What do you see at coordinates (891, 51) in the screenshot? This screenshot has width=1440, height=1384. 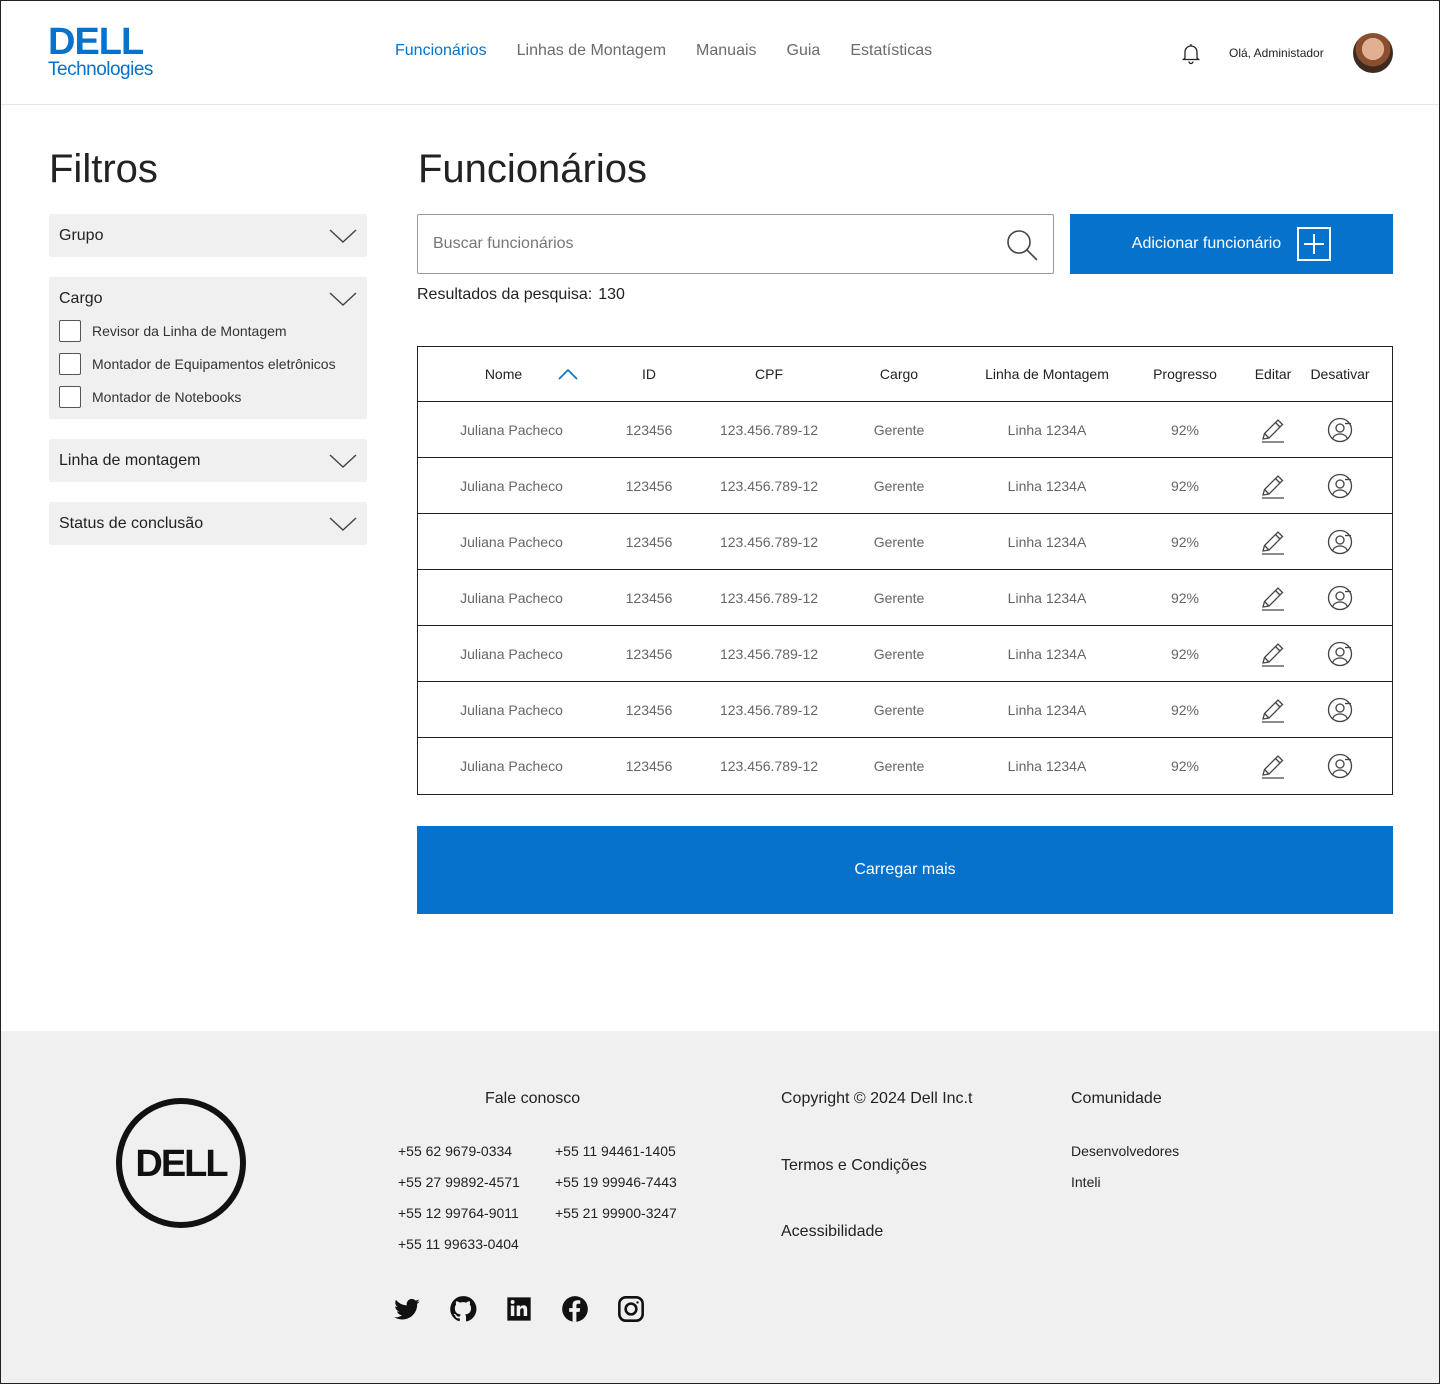 I see `nav-estatisticas: Estatísticas` at bounding box center [891, 51].